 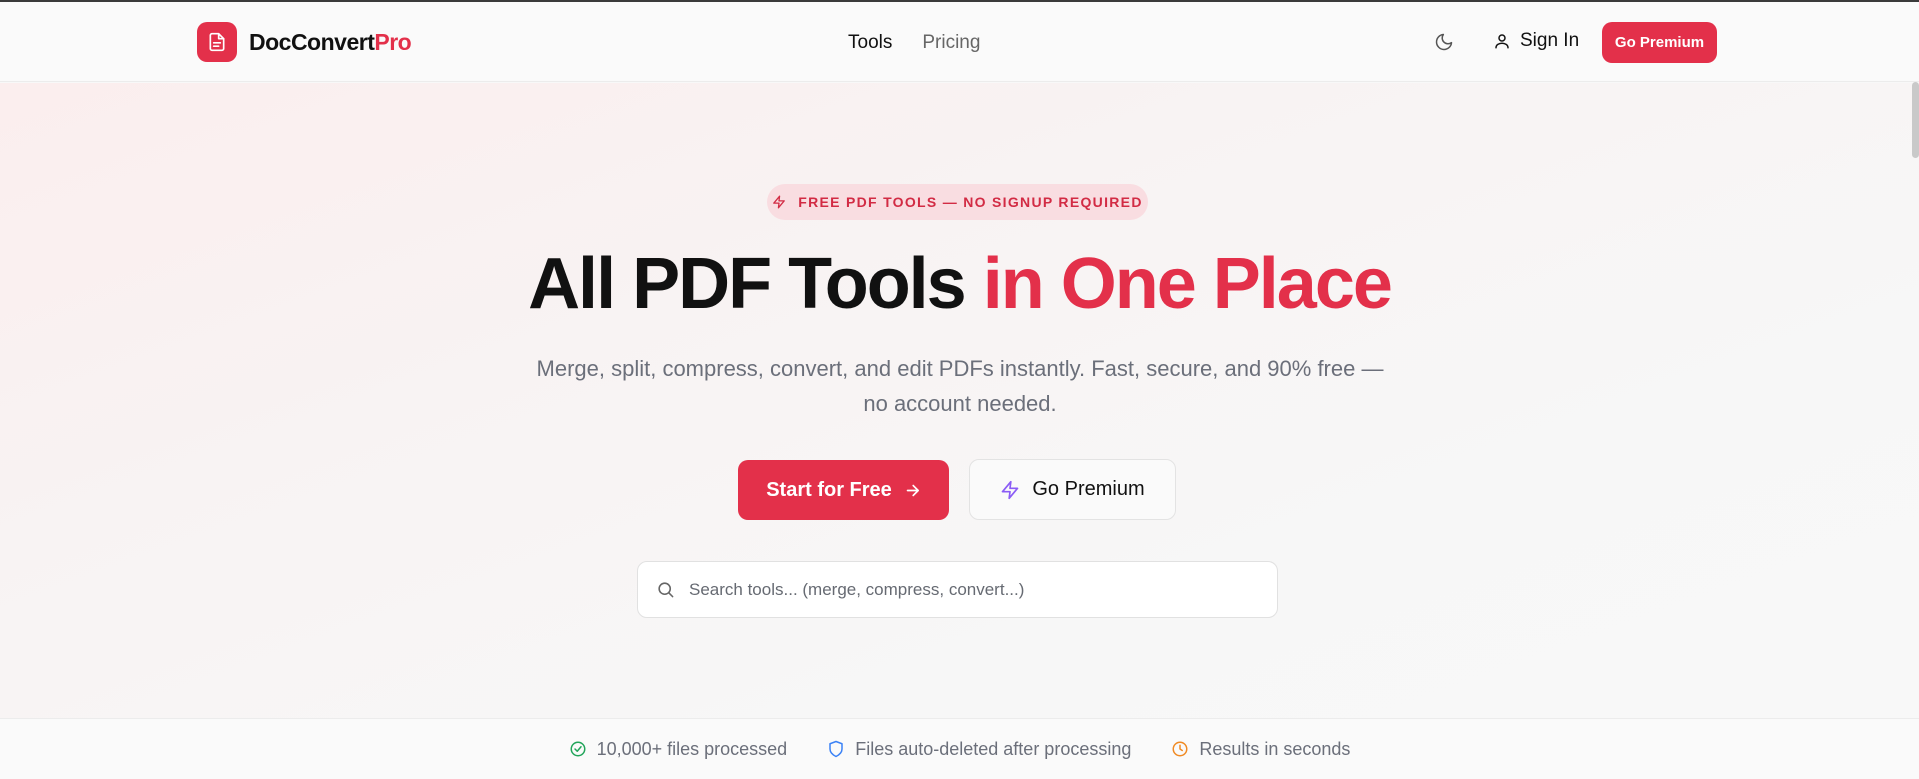 I want to click on hero-title-main: All PDF Tools, so click(x=747, y=284).